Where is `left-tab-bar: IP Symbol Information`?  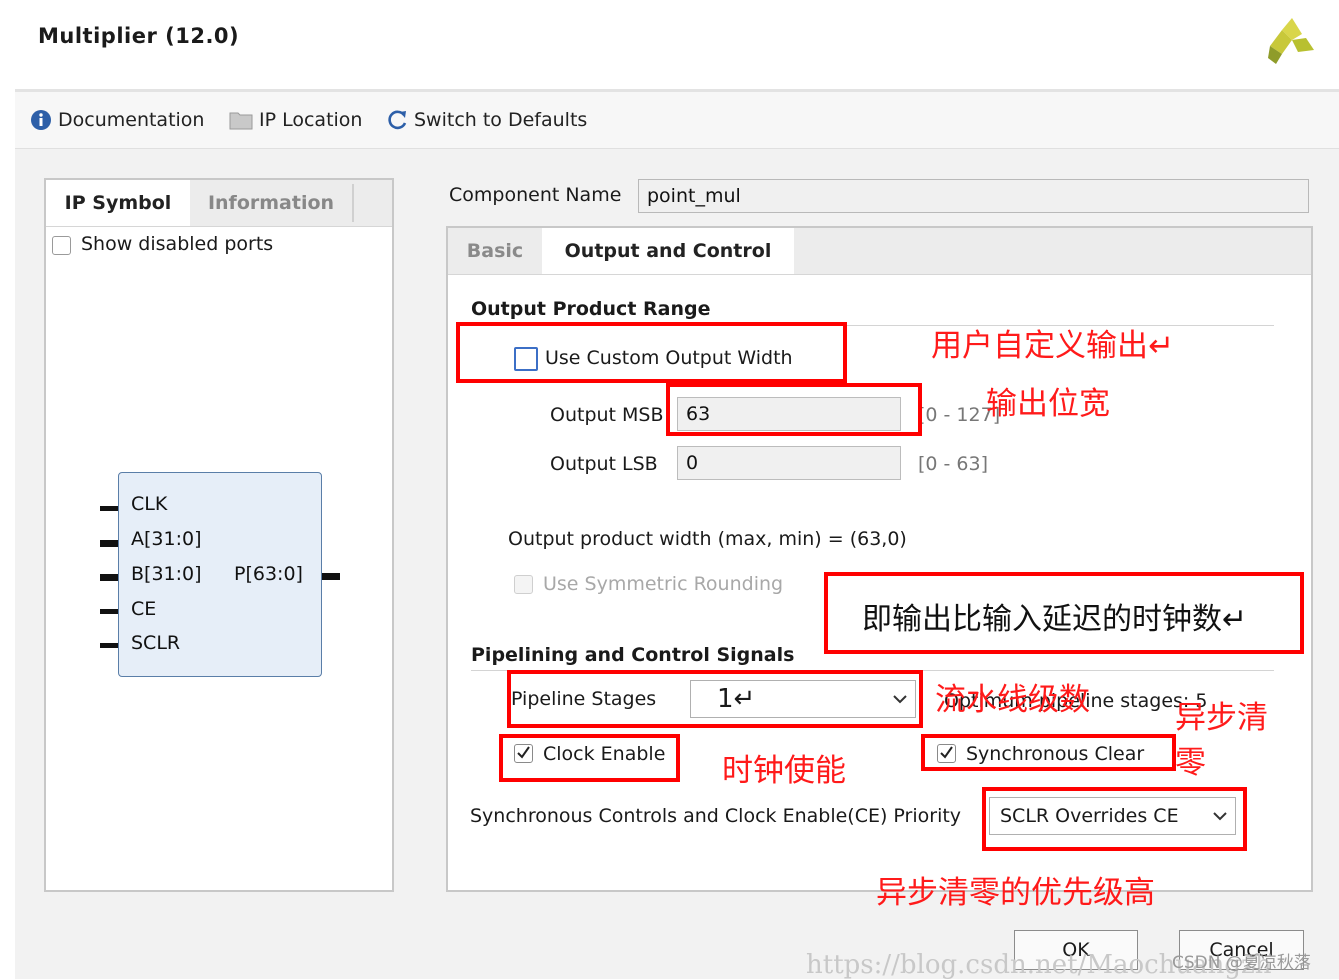
left-tab-bar: IP Symbol Information is located at coordinates (219, 203).